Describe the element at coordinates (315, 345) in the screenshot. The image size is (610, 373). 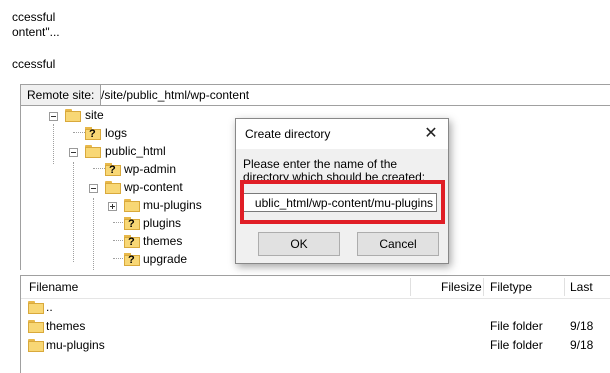
I see `file-row: mu-plugins File folder 9/18` at that location.